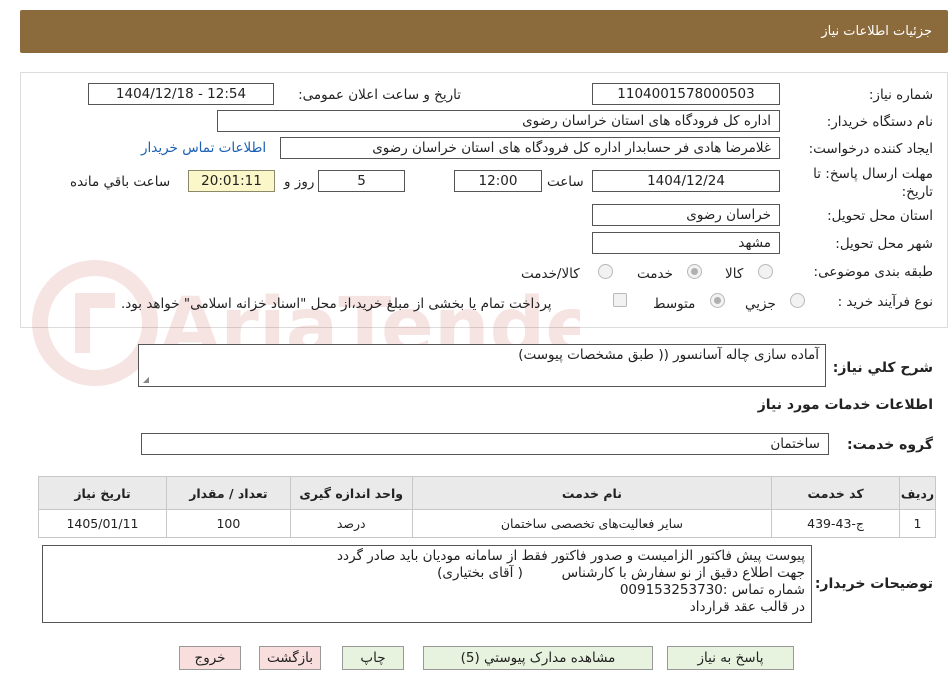 This screenshot has width=951, height=691. I want to click on province-label: استان محل تحویل:, so click(880, 216).